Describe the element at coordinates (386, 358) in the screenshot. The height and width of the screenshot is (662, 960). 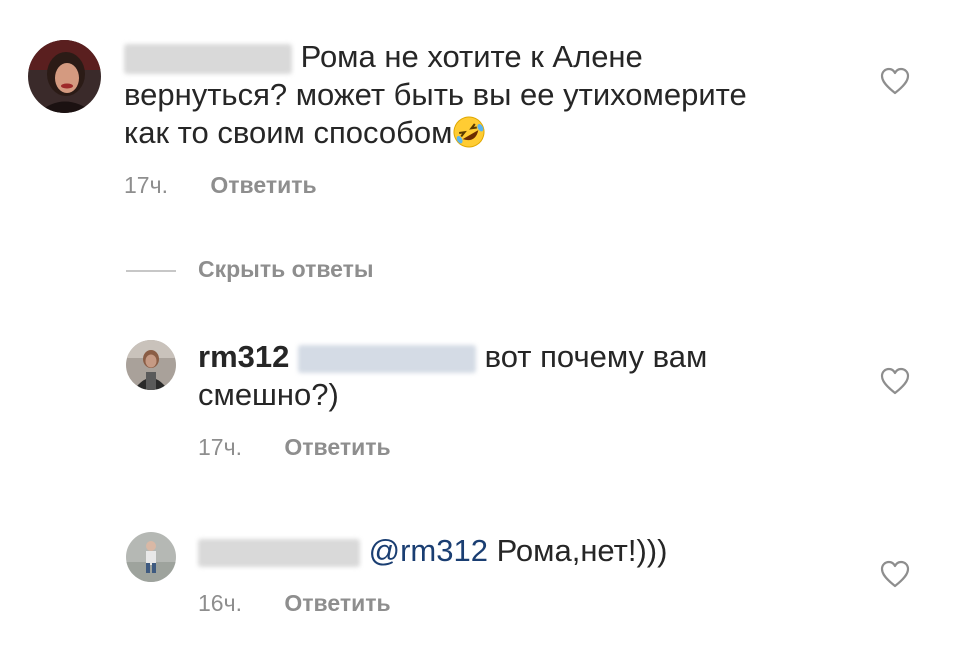
I see `hidden-mention` at that location.